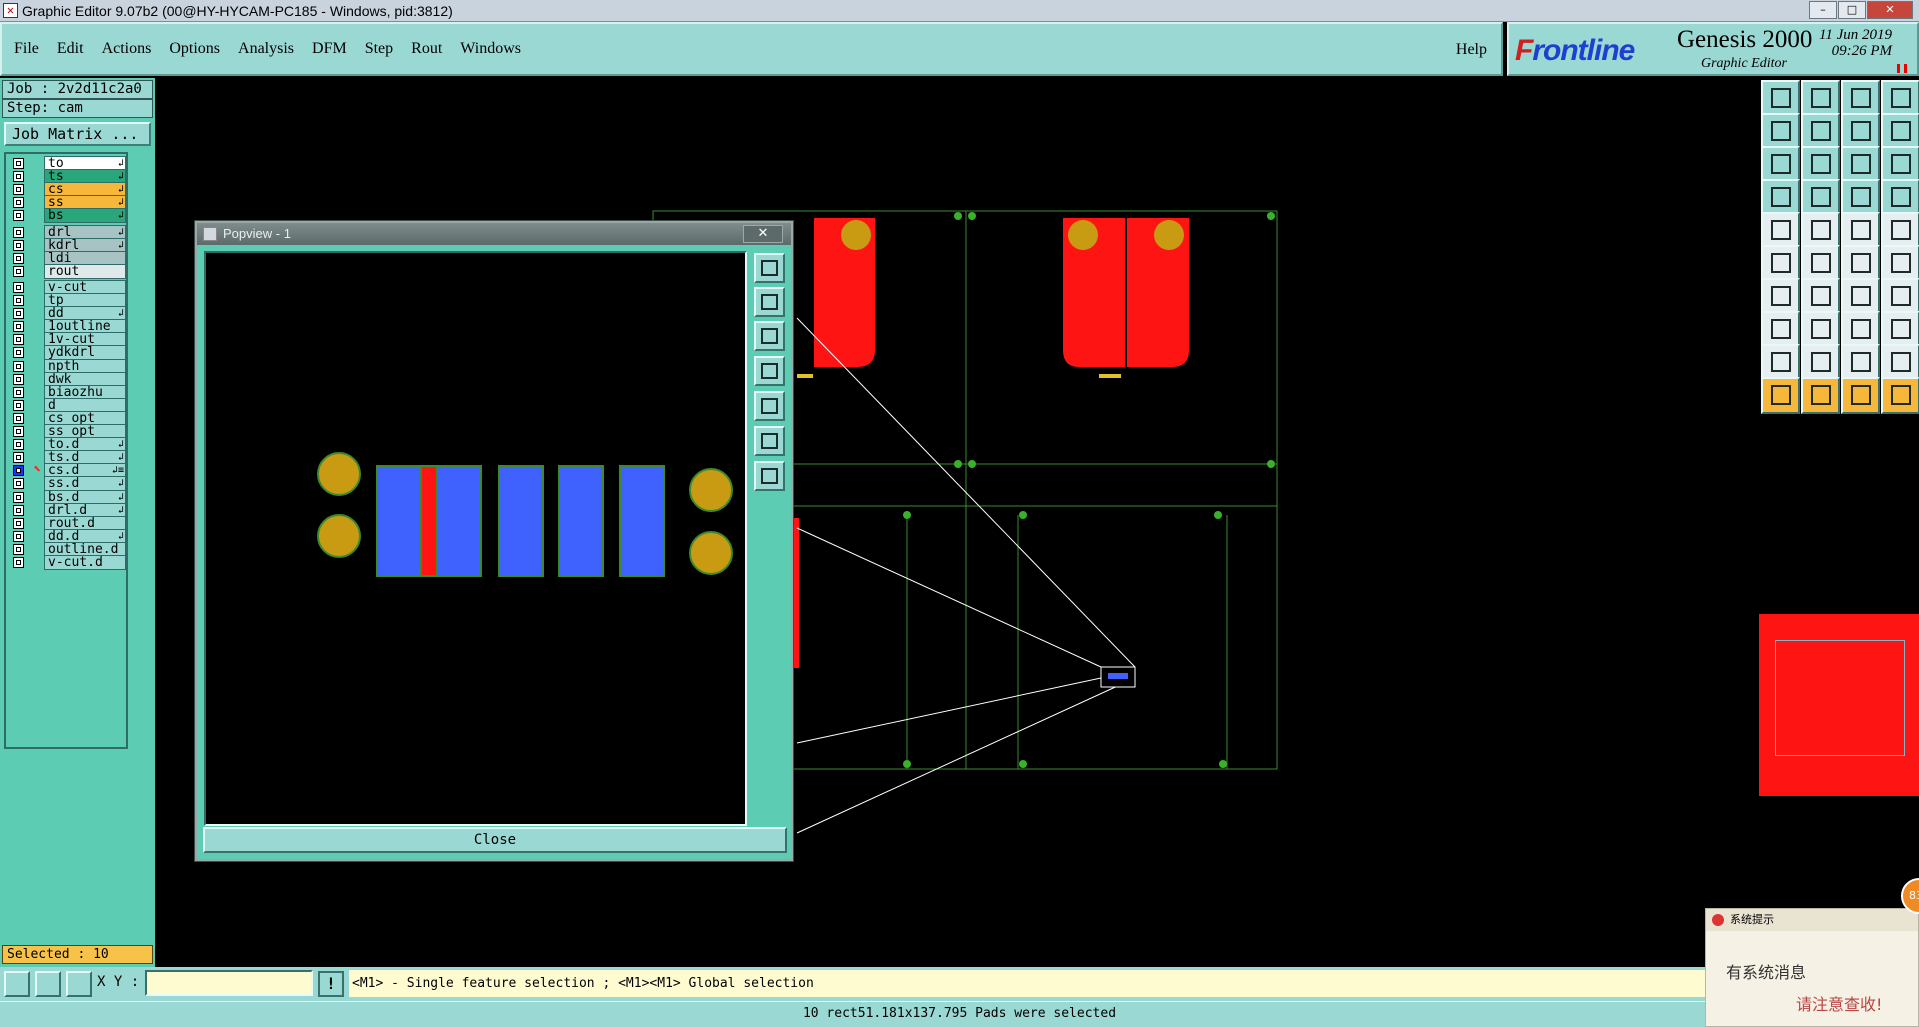  I want to click on save-icon, so click(1780, 98).